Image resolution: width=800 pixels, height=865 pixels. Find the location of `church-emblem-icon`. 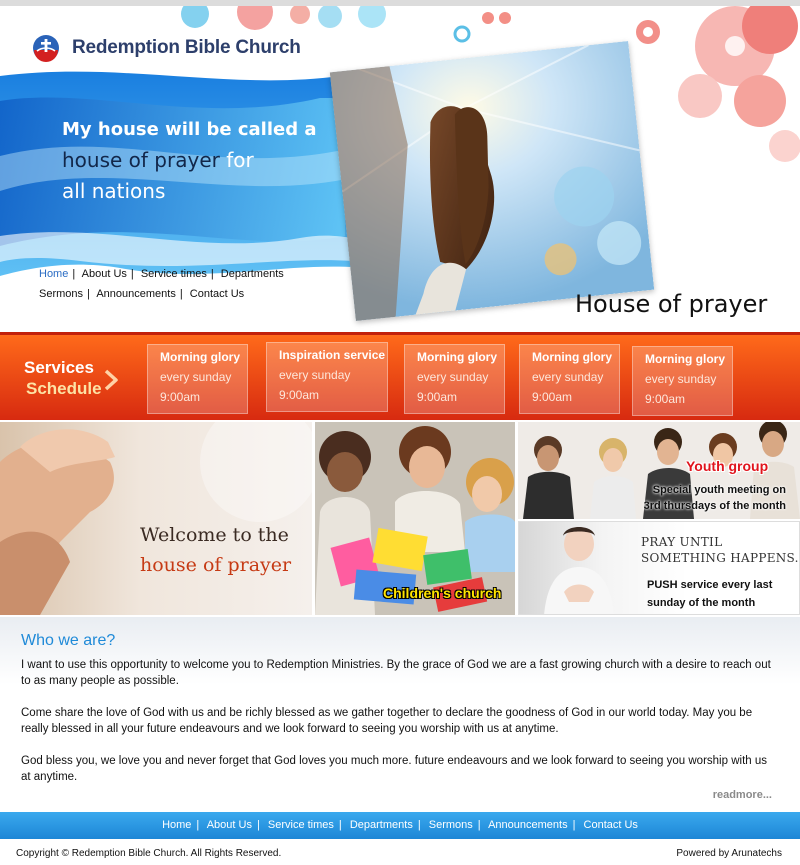

church-emblem-icon is located at coordinates (46, 48).